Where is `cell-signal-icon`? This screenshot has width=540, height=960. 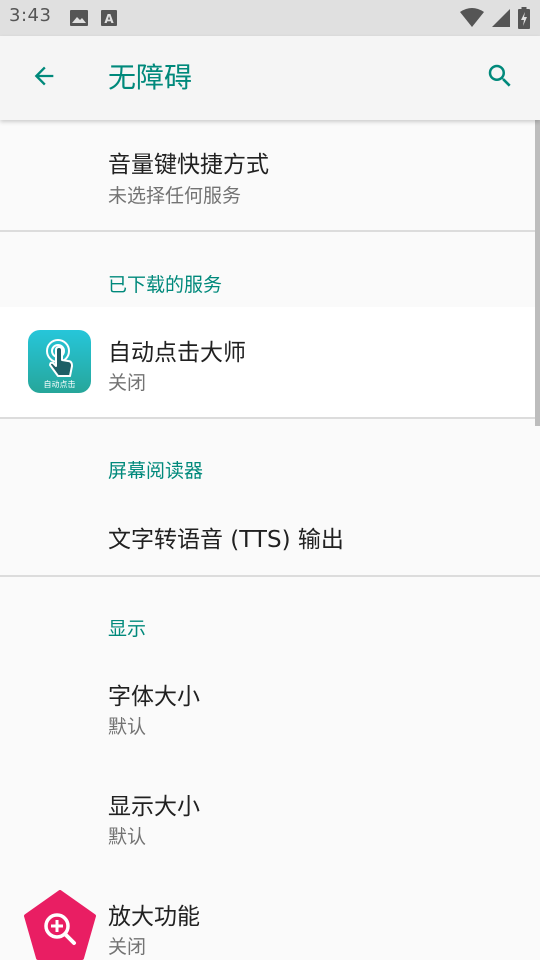
cell-signal-icon is located at coordinates (501, 20).